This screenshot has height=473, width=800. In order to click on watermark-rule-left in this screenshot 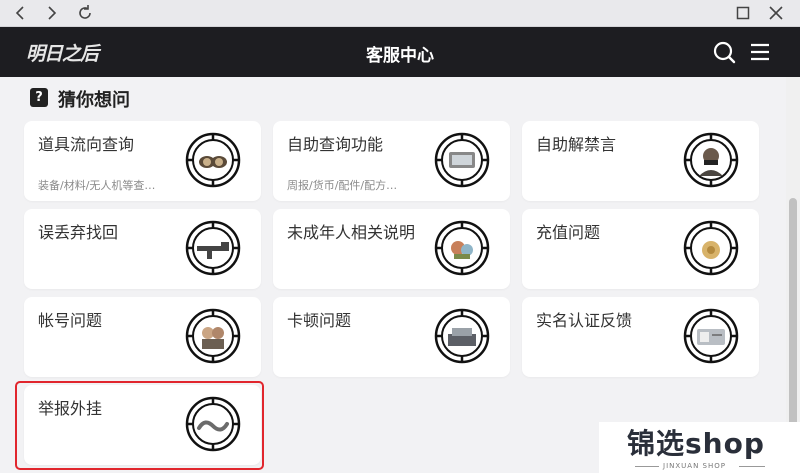, I will do `click(647, 466)`.